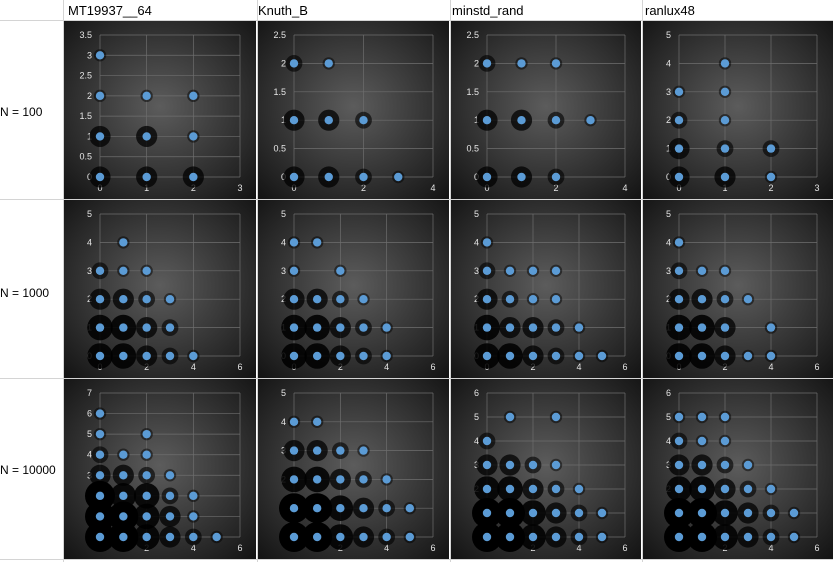  Describe the element at coordinates (160, 110) in the screenshot. I see `scatter-panel-mt19937-64-n-100: 00.511.522.533.50123` at that location.